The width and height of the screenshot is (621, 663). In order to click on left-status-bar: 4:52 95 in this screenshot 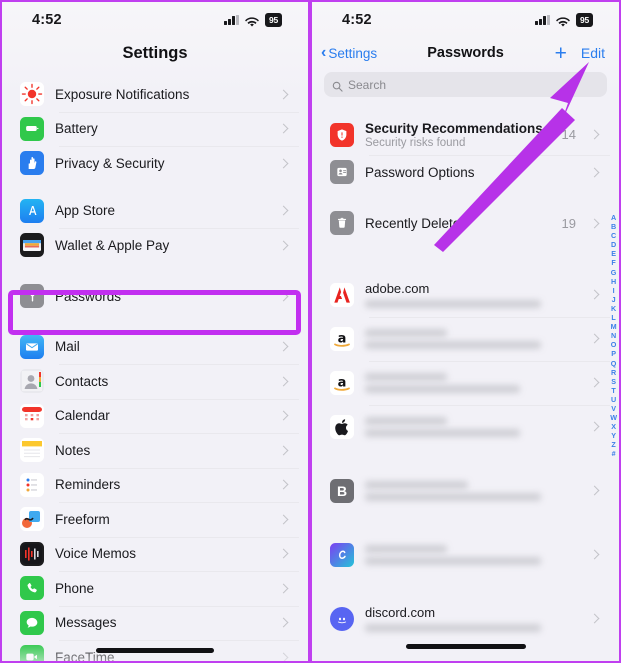, I will do `click(155, 20)`.